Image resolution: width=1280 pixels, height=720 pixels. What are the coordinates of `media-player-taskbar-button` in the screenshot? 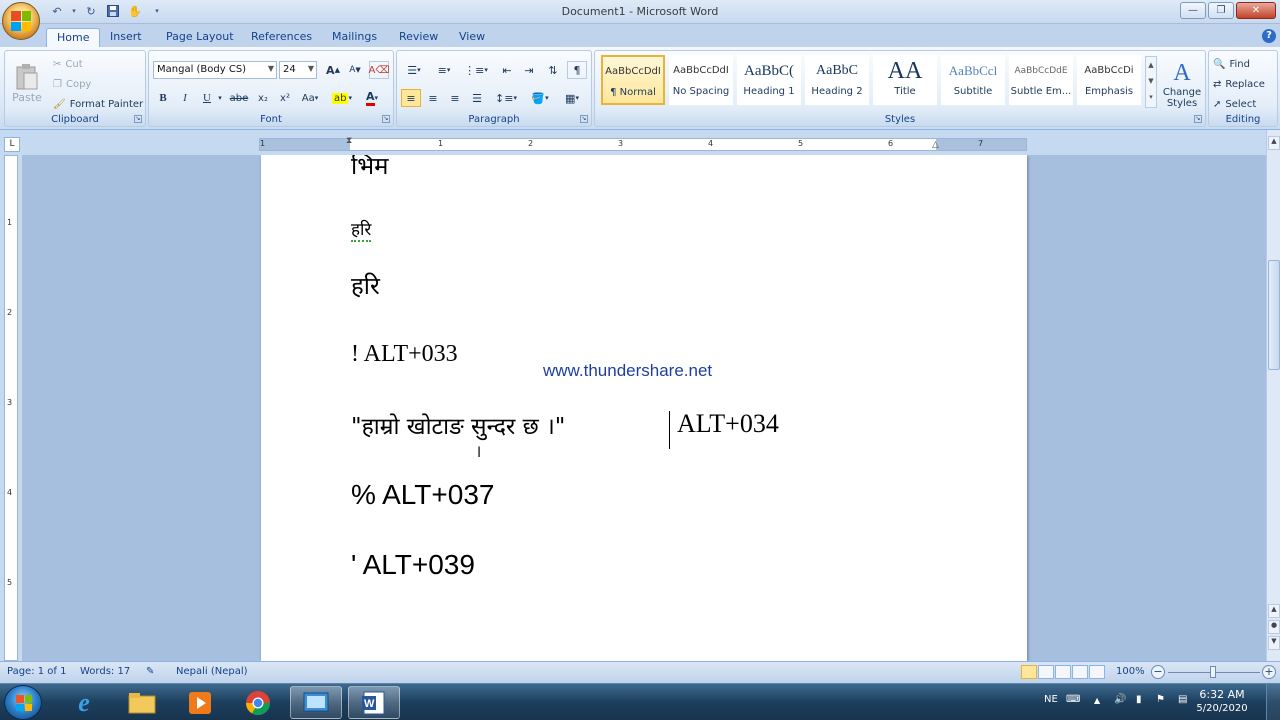 It's located at (200, 702).